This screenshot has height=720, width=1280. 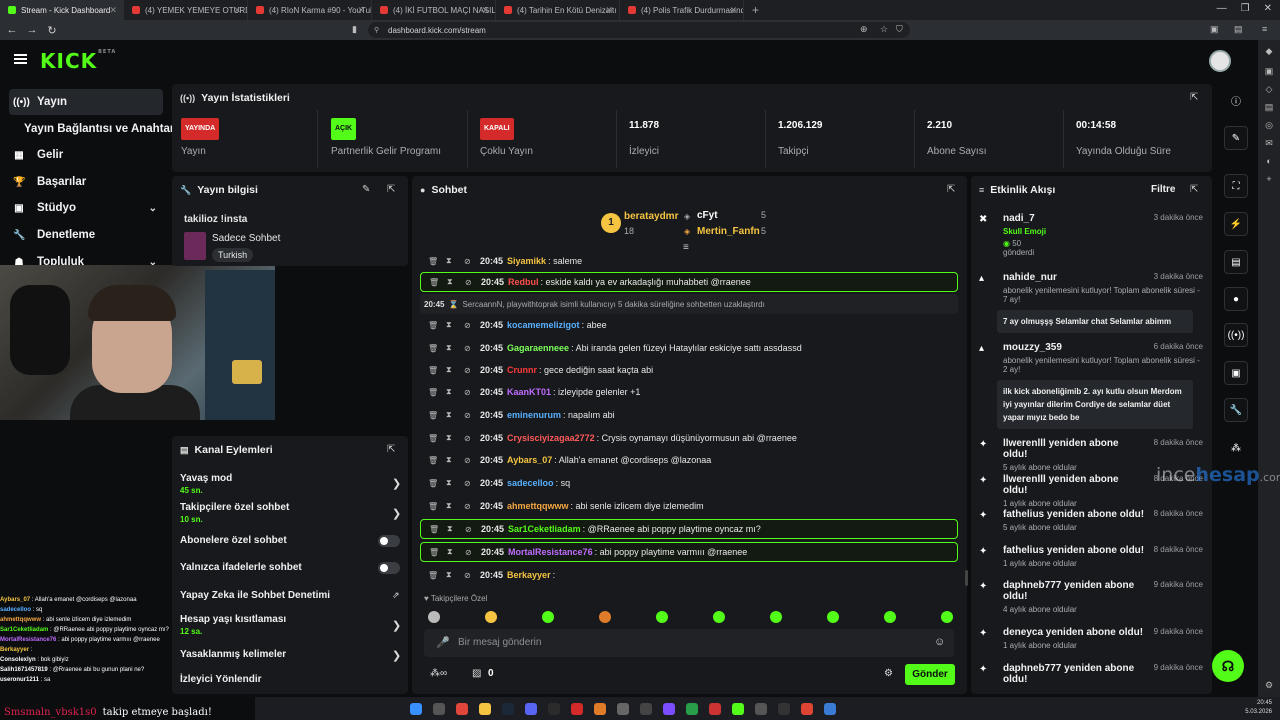 I want to click on steam-icon, so click(x=508, y=708).